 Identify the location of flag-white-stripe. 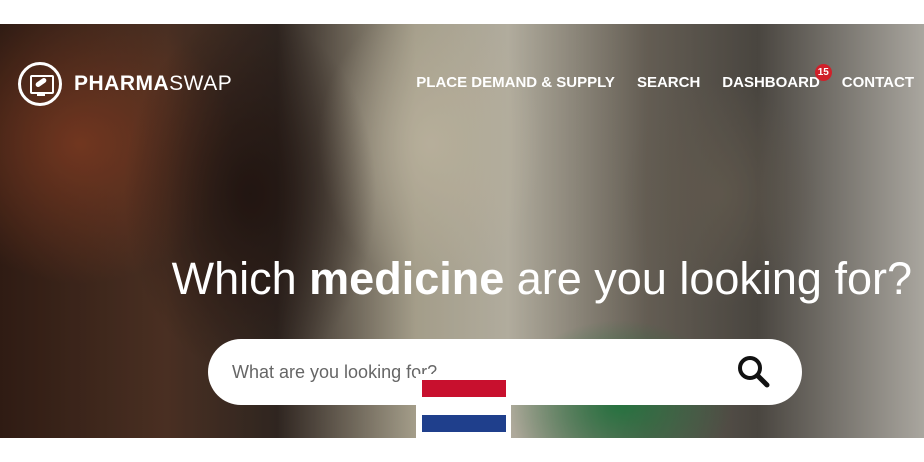
(464, 406).